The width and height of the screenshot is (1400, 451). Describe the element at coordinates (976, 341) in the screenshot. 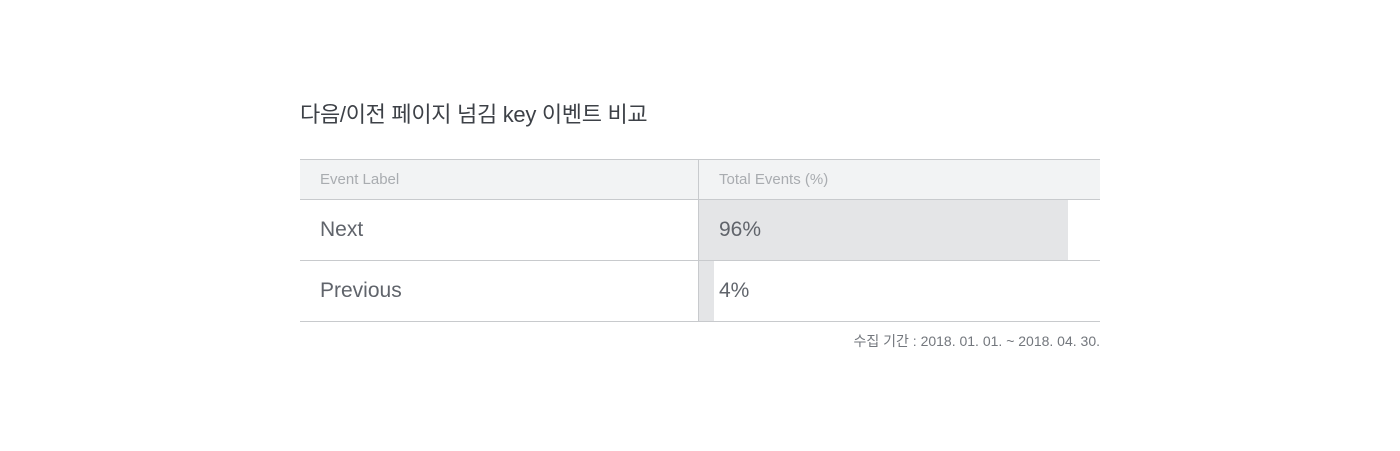

I see `collection-period: 수집 기간 : 2018. 01. 01. ~ 2018. 04. 30.` at that location.